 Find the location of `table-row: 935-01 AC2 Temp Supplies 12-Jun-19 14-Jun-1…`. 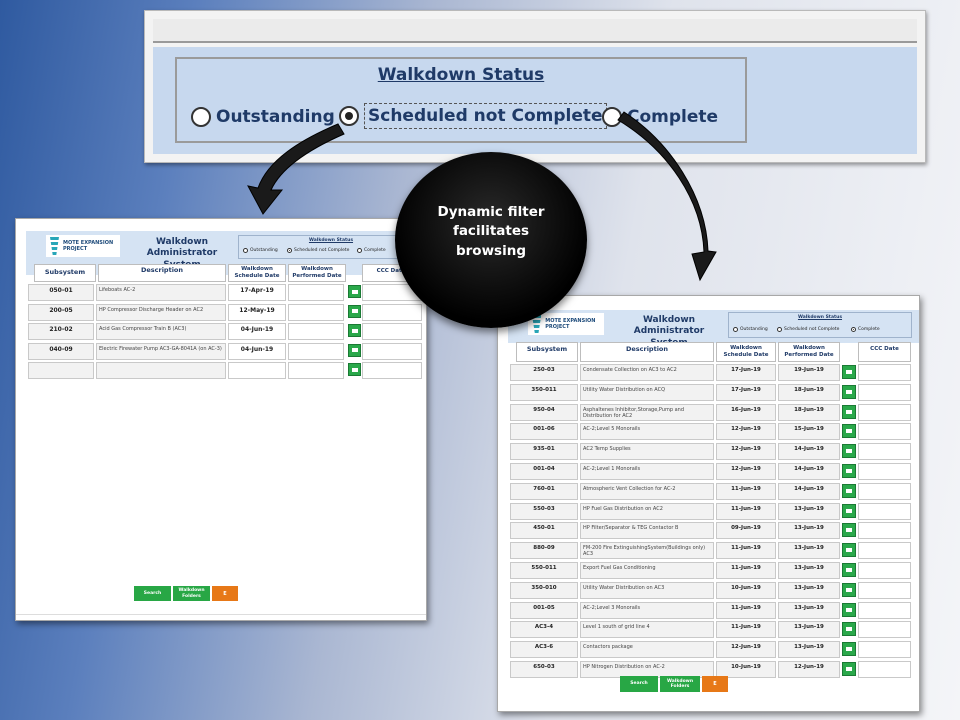

table-row: 935-01 AC2 Temp Supplies 12-Jun-19 14-Jun-1… is located at coordinates (708, 452).